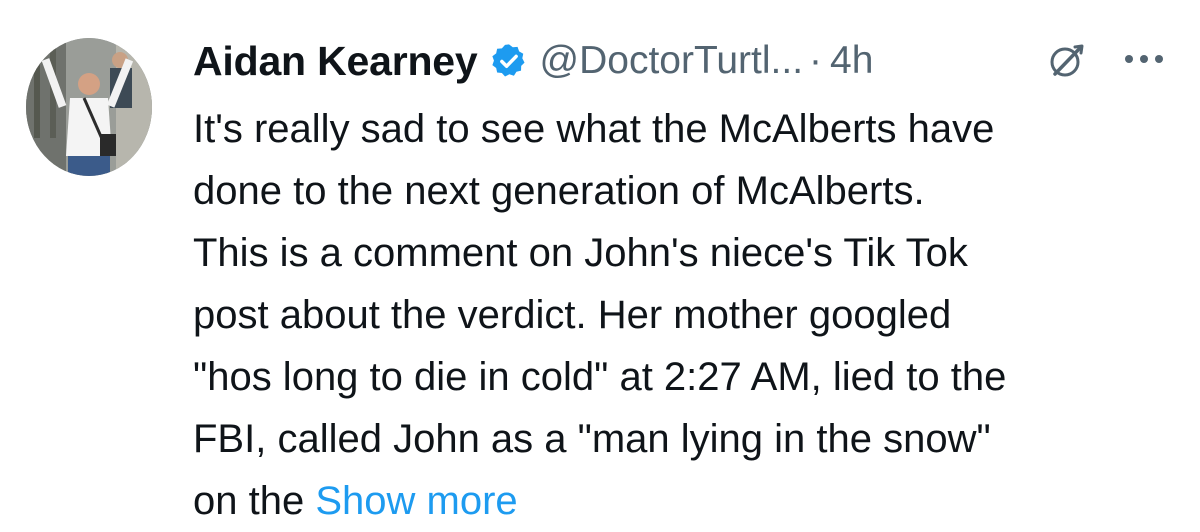 The height and width of the screenshot is (532, 1200). Describe the element at coordinates (249, 501) in the screenshot. I see `tweet-text-line: on the` at that location.